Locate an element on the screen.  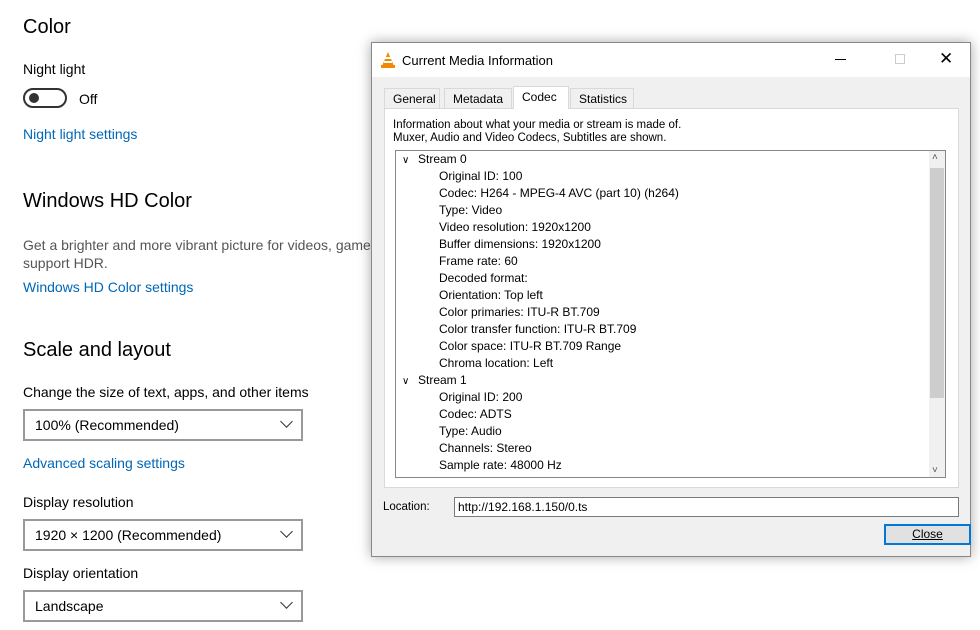
tab-statistics: Statistics is located at coordinates (602, 98).